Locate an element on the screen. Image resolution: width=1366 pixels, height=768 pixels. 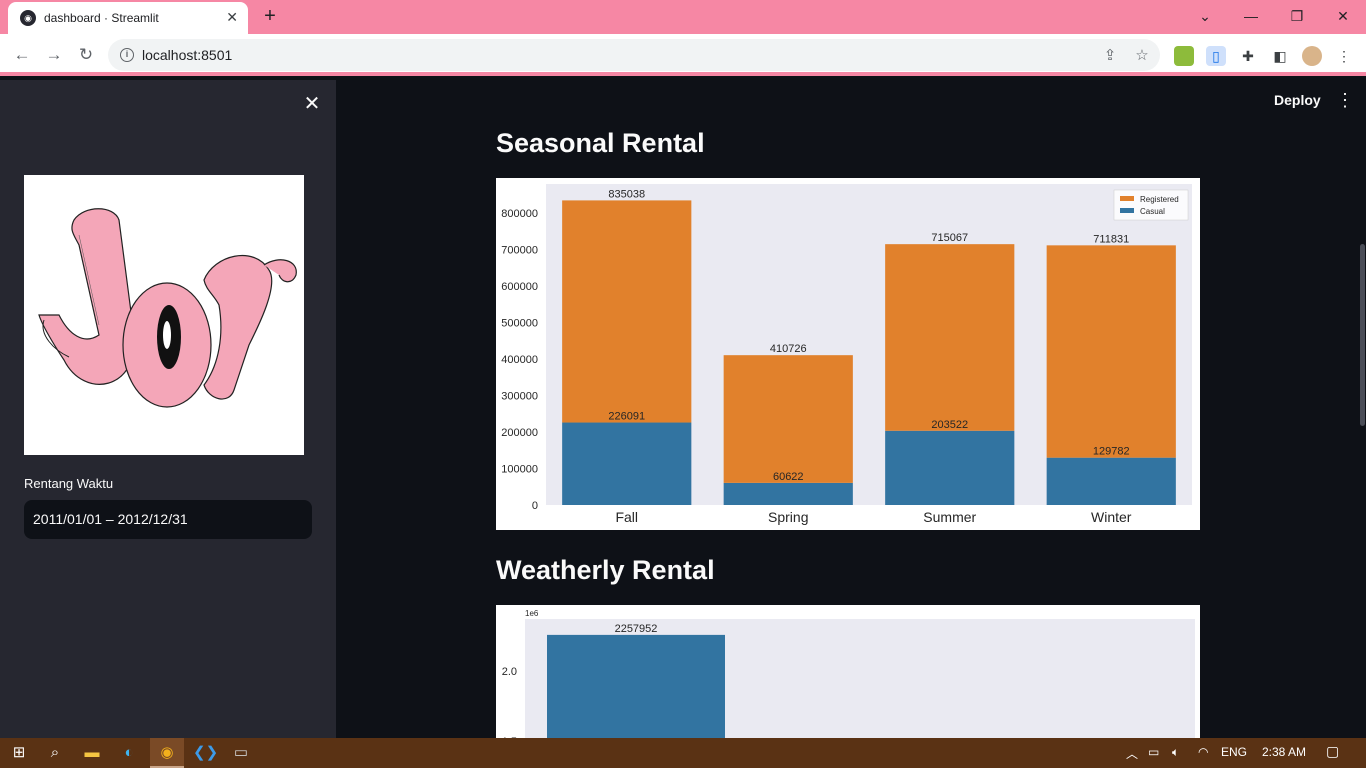
casual-label-spring: 60622 is located at coordinates (788, 477).